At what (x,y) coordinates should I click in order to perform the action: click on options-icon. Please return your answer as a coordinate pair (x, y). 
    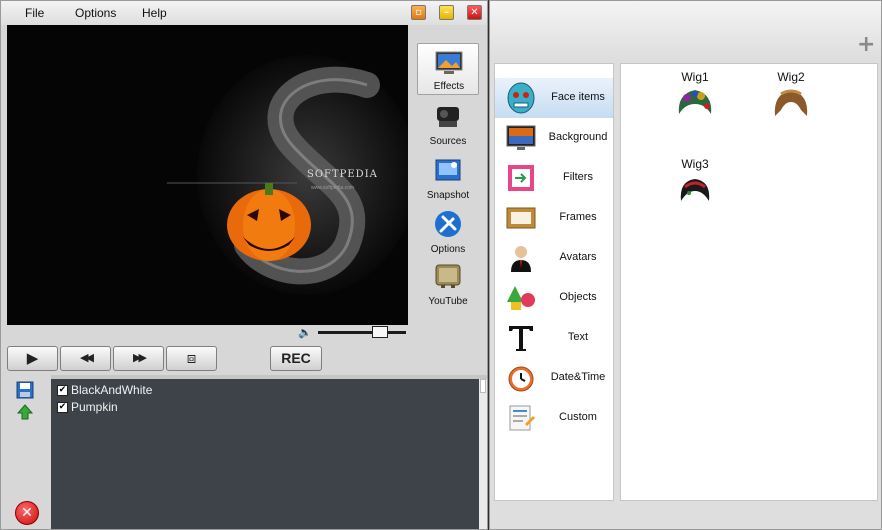
    Looking at the image, I should click on (448, 224).